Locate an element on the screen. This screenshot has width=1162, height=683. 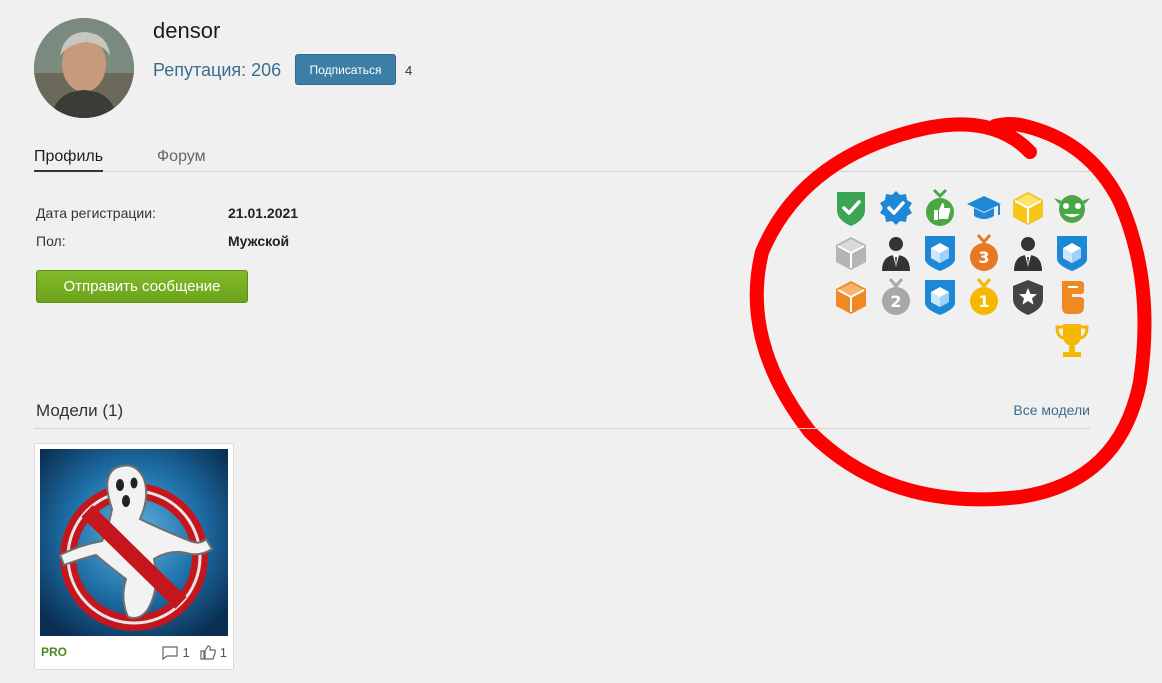
gold-trophy-icon is located at coordinates (1072, 341).